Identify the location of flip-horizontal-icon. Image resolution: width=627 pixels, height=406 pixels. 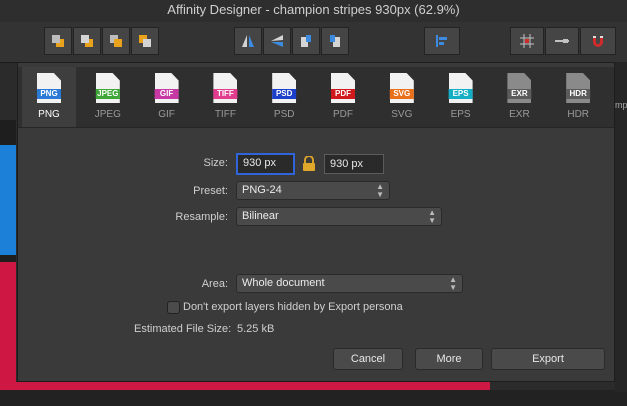
(248, 41).